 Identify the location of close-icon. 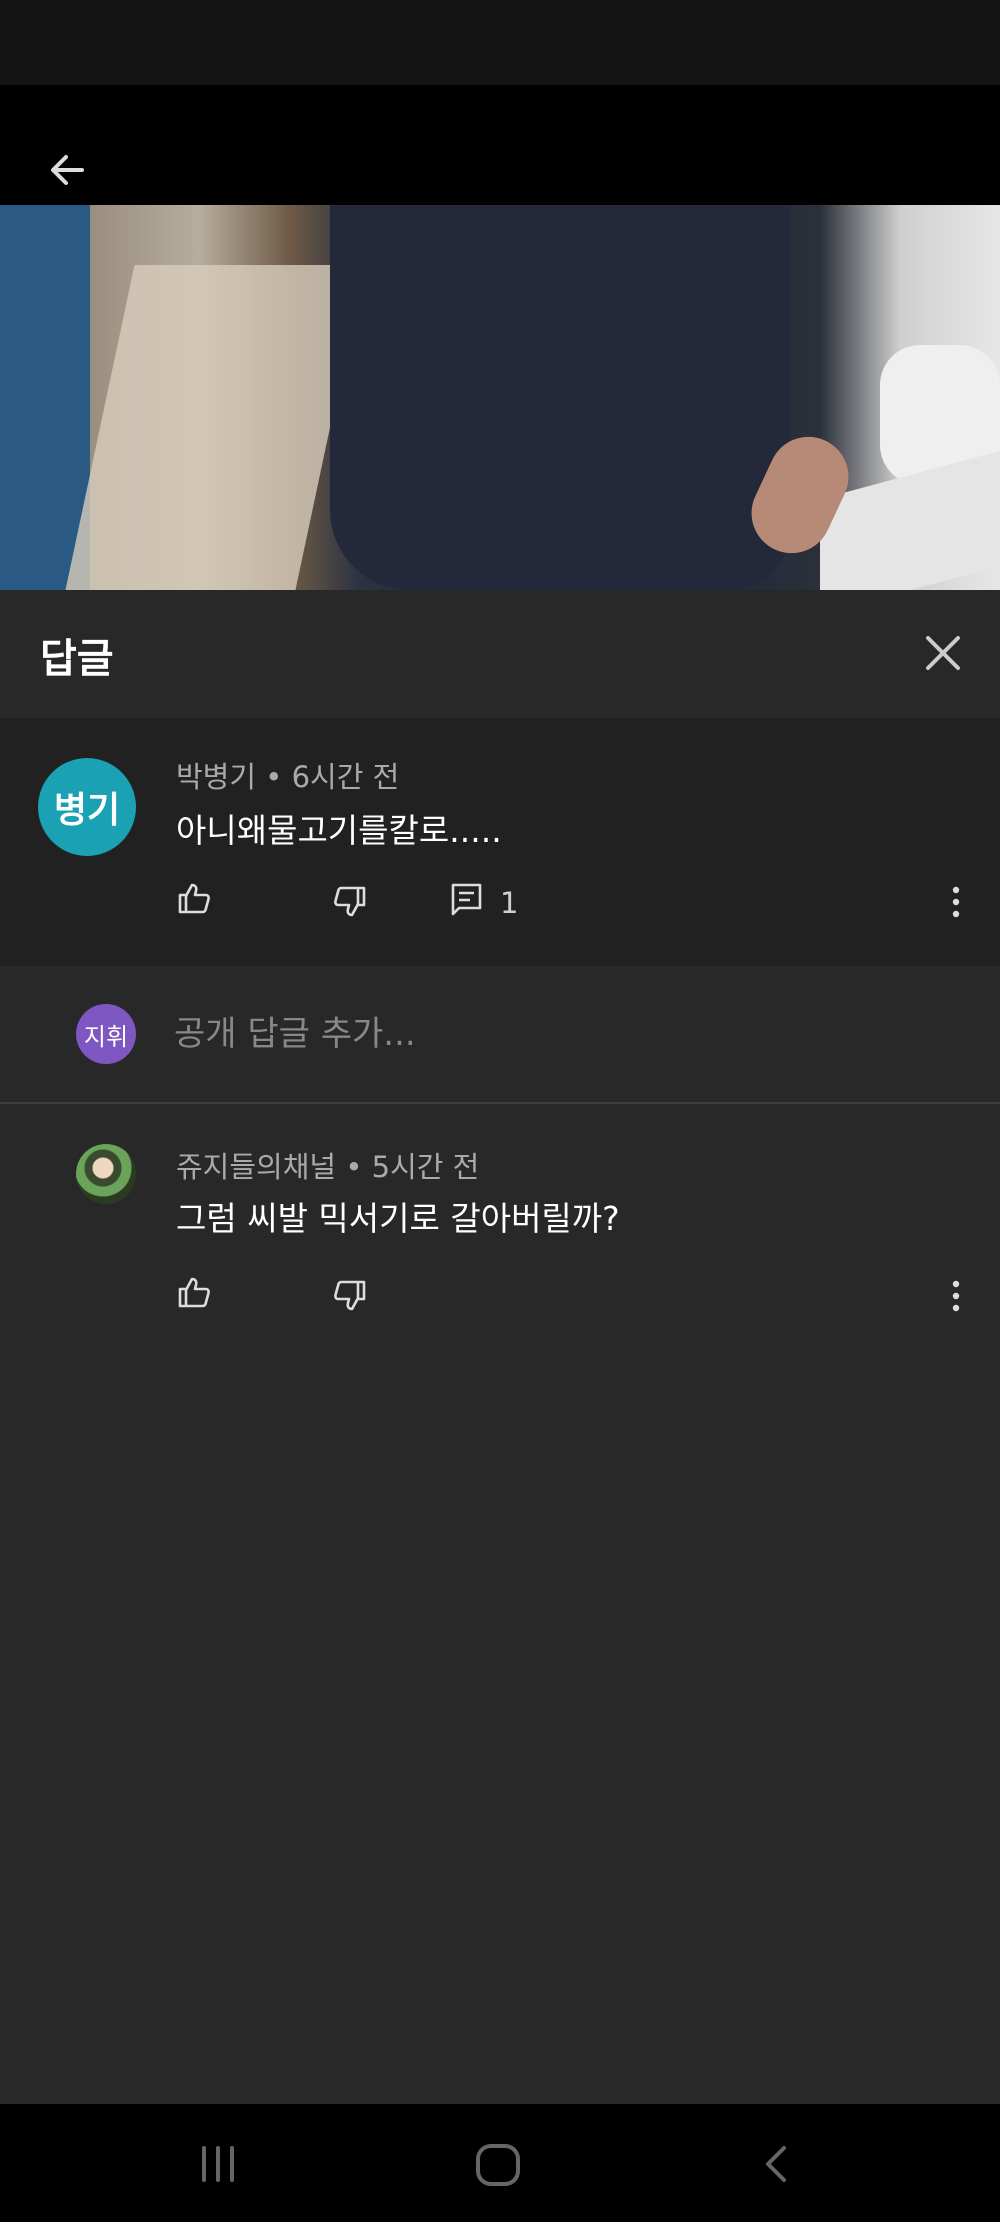
(943, 653).